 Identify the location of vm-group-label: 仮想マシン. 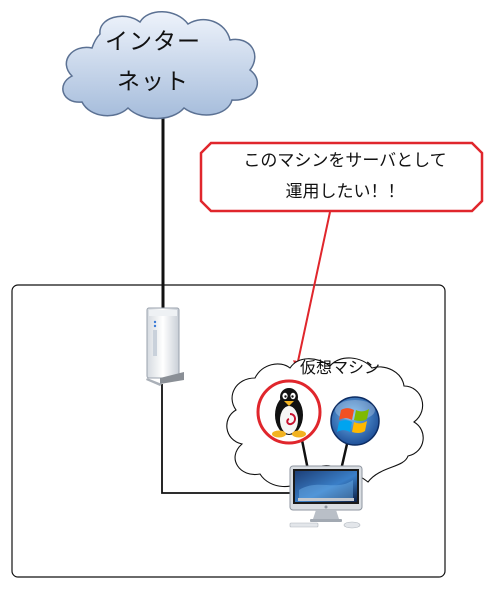
(340, 367).